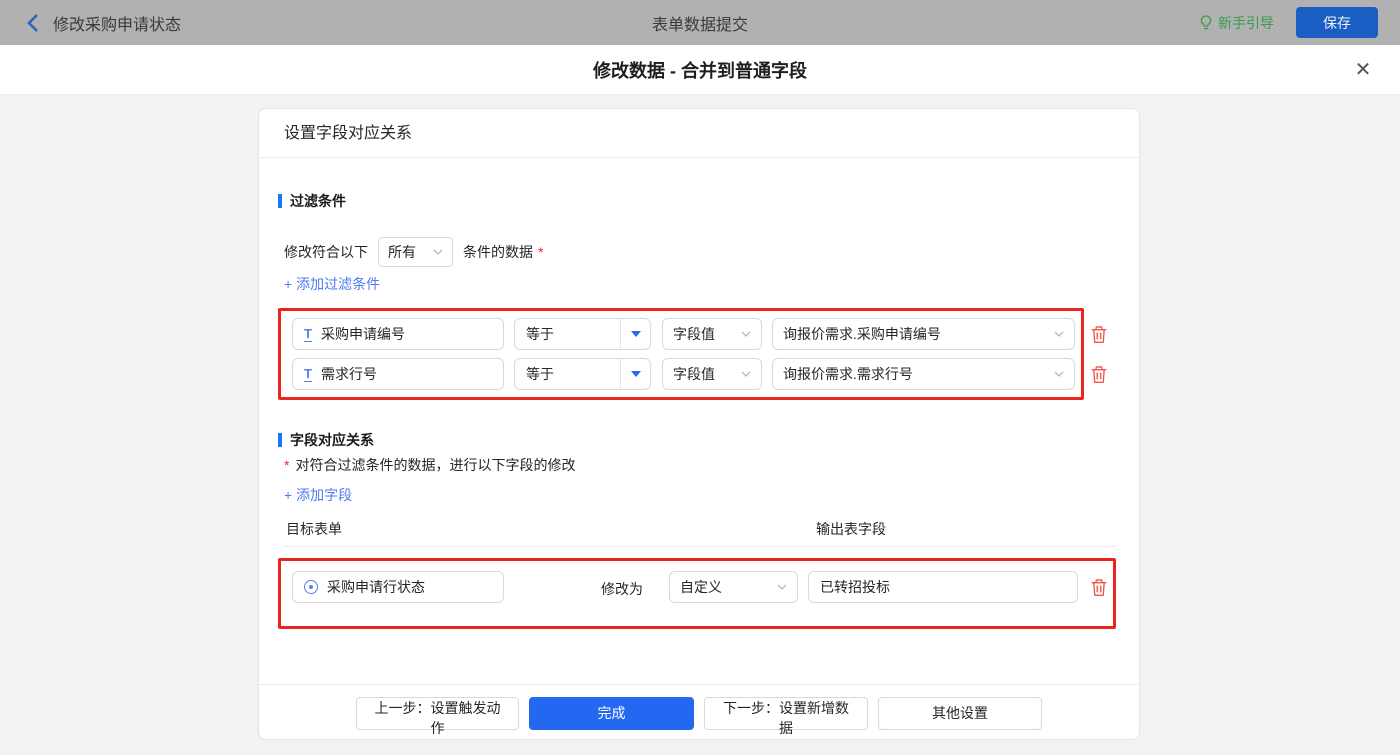 This screenshot has height=755, width=1400. What do you see at coordinates (332, 284) in the screenshot?
I see `add-filter-link: + 添加过滤条件` at bounding box center [332, 284].